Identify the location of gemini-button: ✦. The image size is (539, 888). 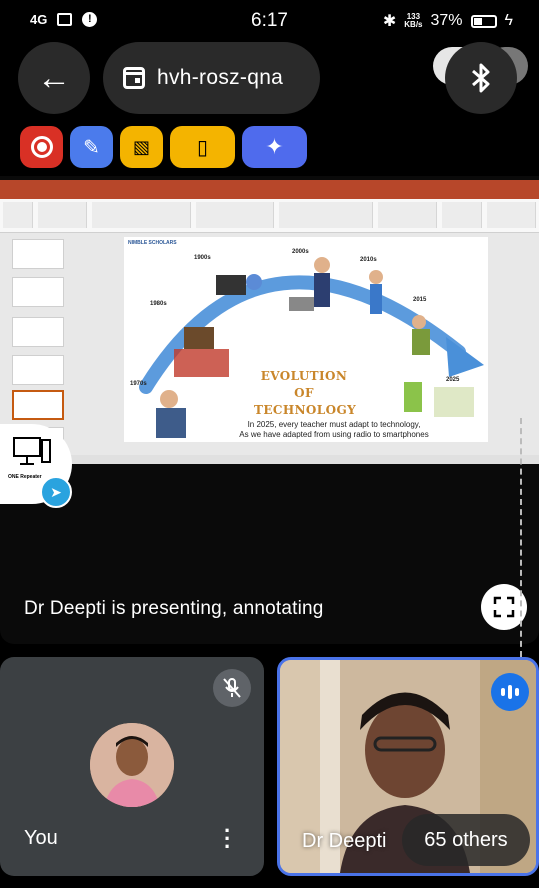
(274, 147).